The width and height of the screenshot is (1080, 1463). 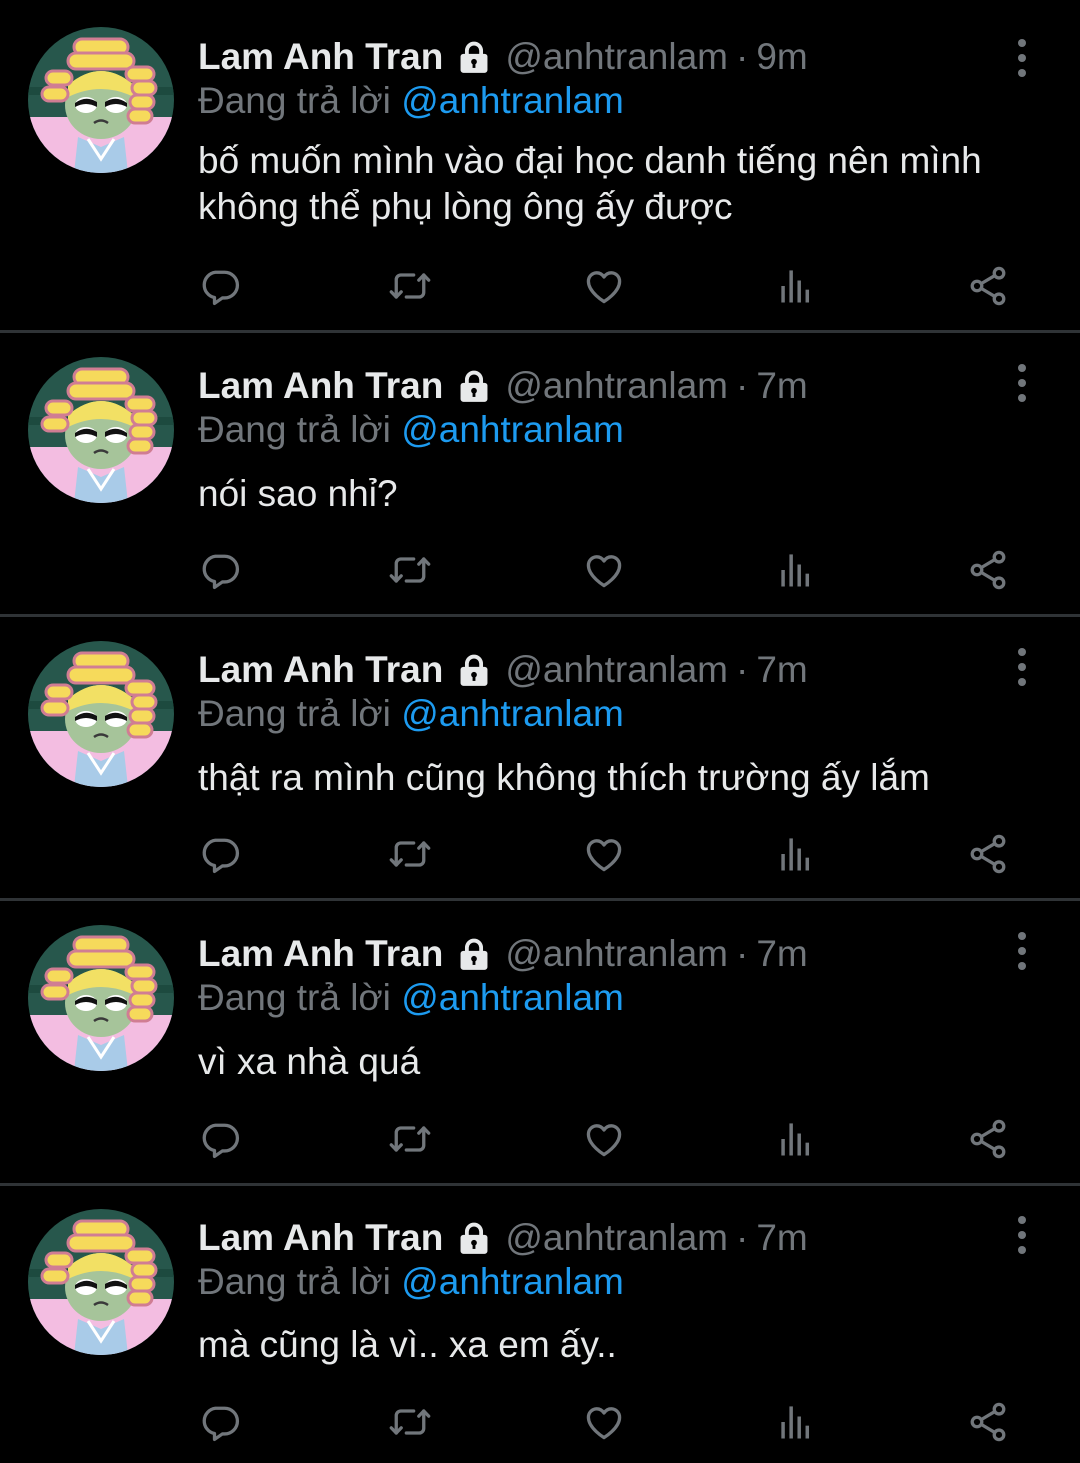 I want to click on tweet-text: vì xa nhà quá, so click(x=309, y=1061).